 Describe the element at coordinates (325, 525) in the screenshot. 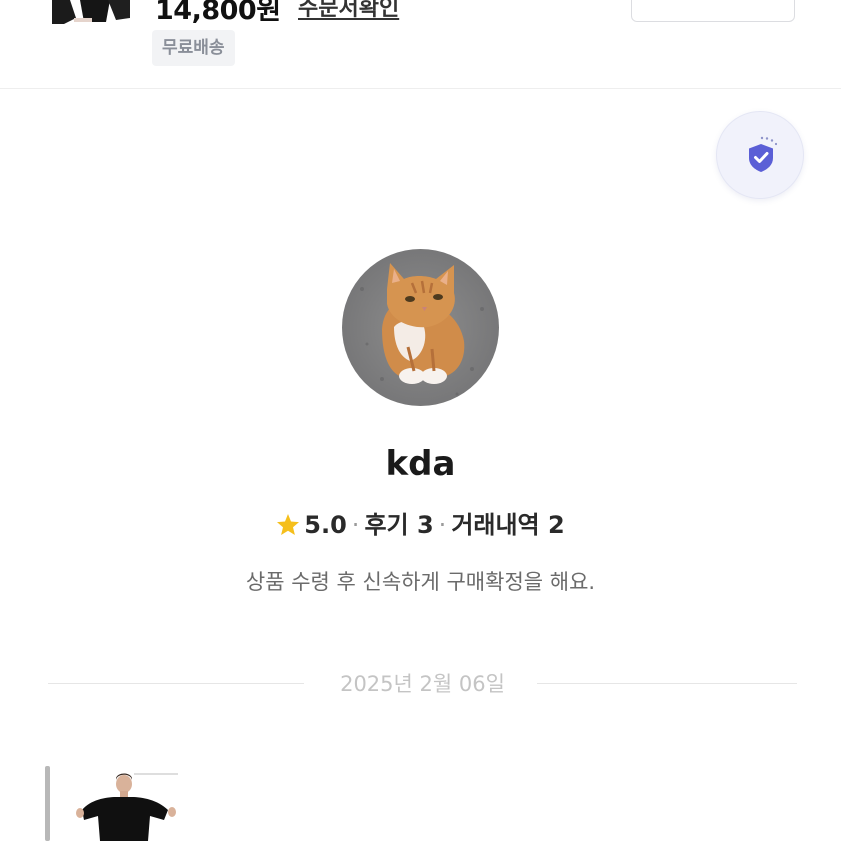

I see `rating-value: 5.0` at that location.